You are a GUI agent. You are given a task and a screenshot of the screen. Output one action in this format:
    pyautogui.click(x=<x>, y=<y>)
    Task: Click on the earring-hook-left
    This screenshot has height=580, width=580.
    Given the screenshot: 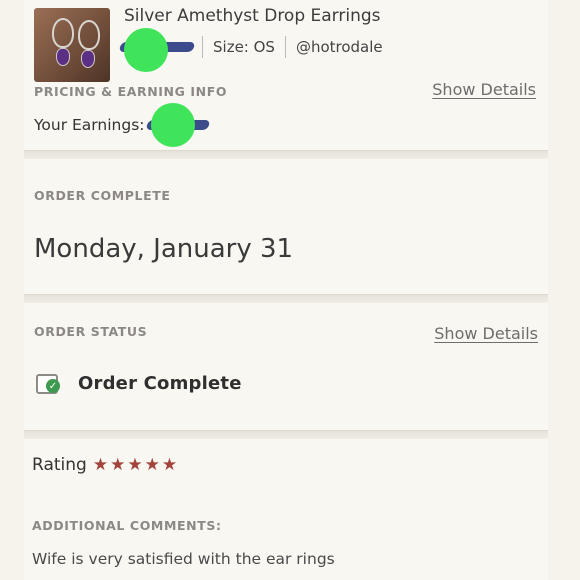 What is the action you would take?
    pyautogui.click(x=63, y=33)
    